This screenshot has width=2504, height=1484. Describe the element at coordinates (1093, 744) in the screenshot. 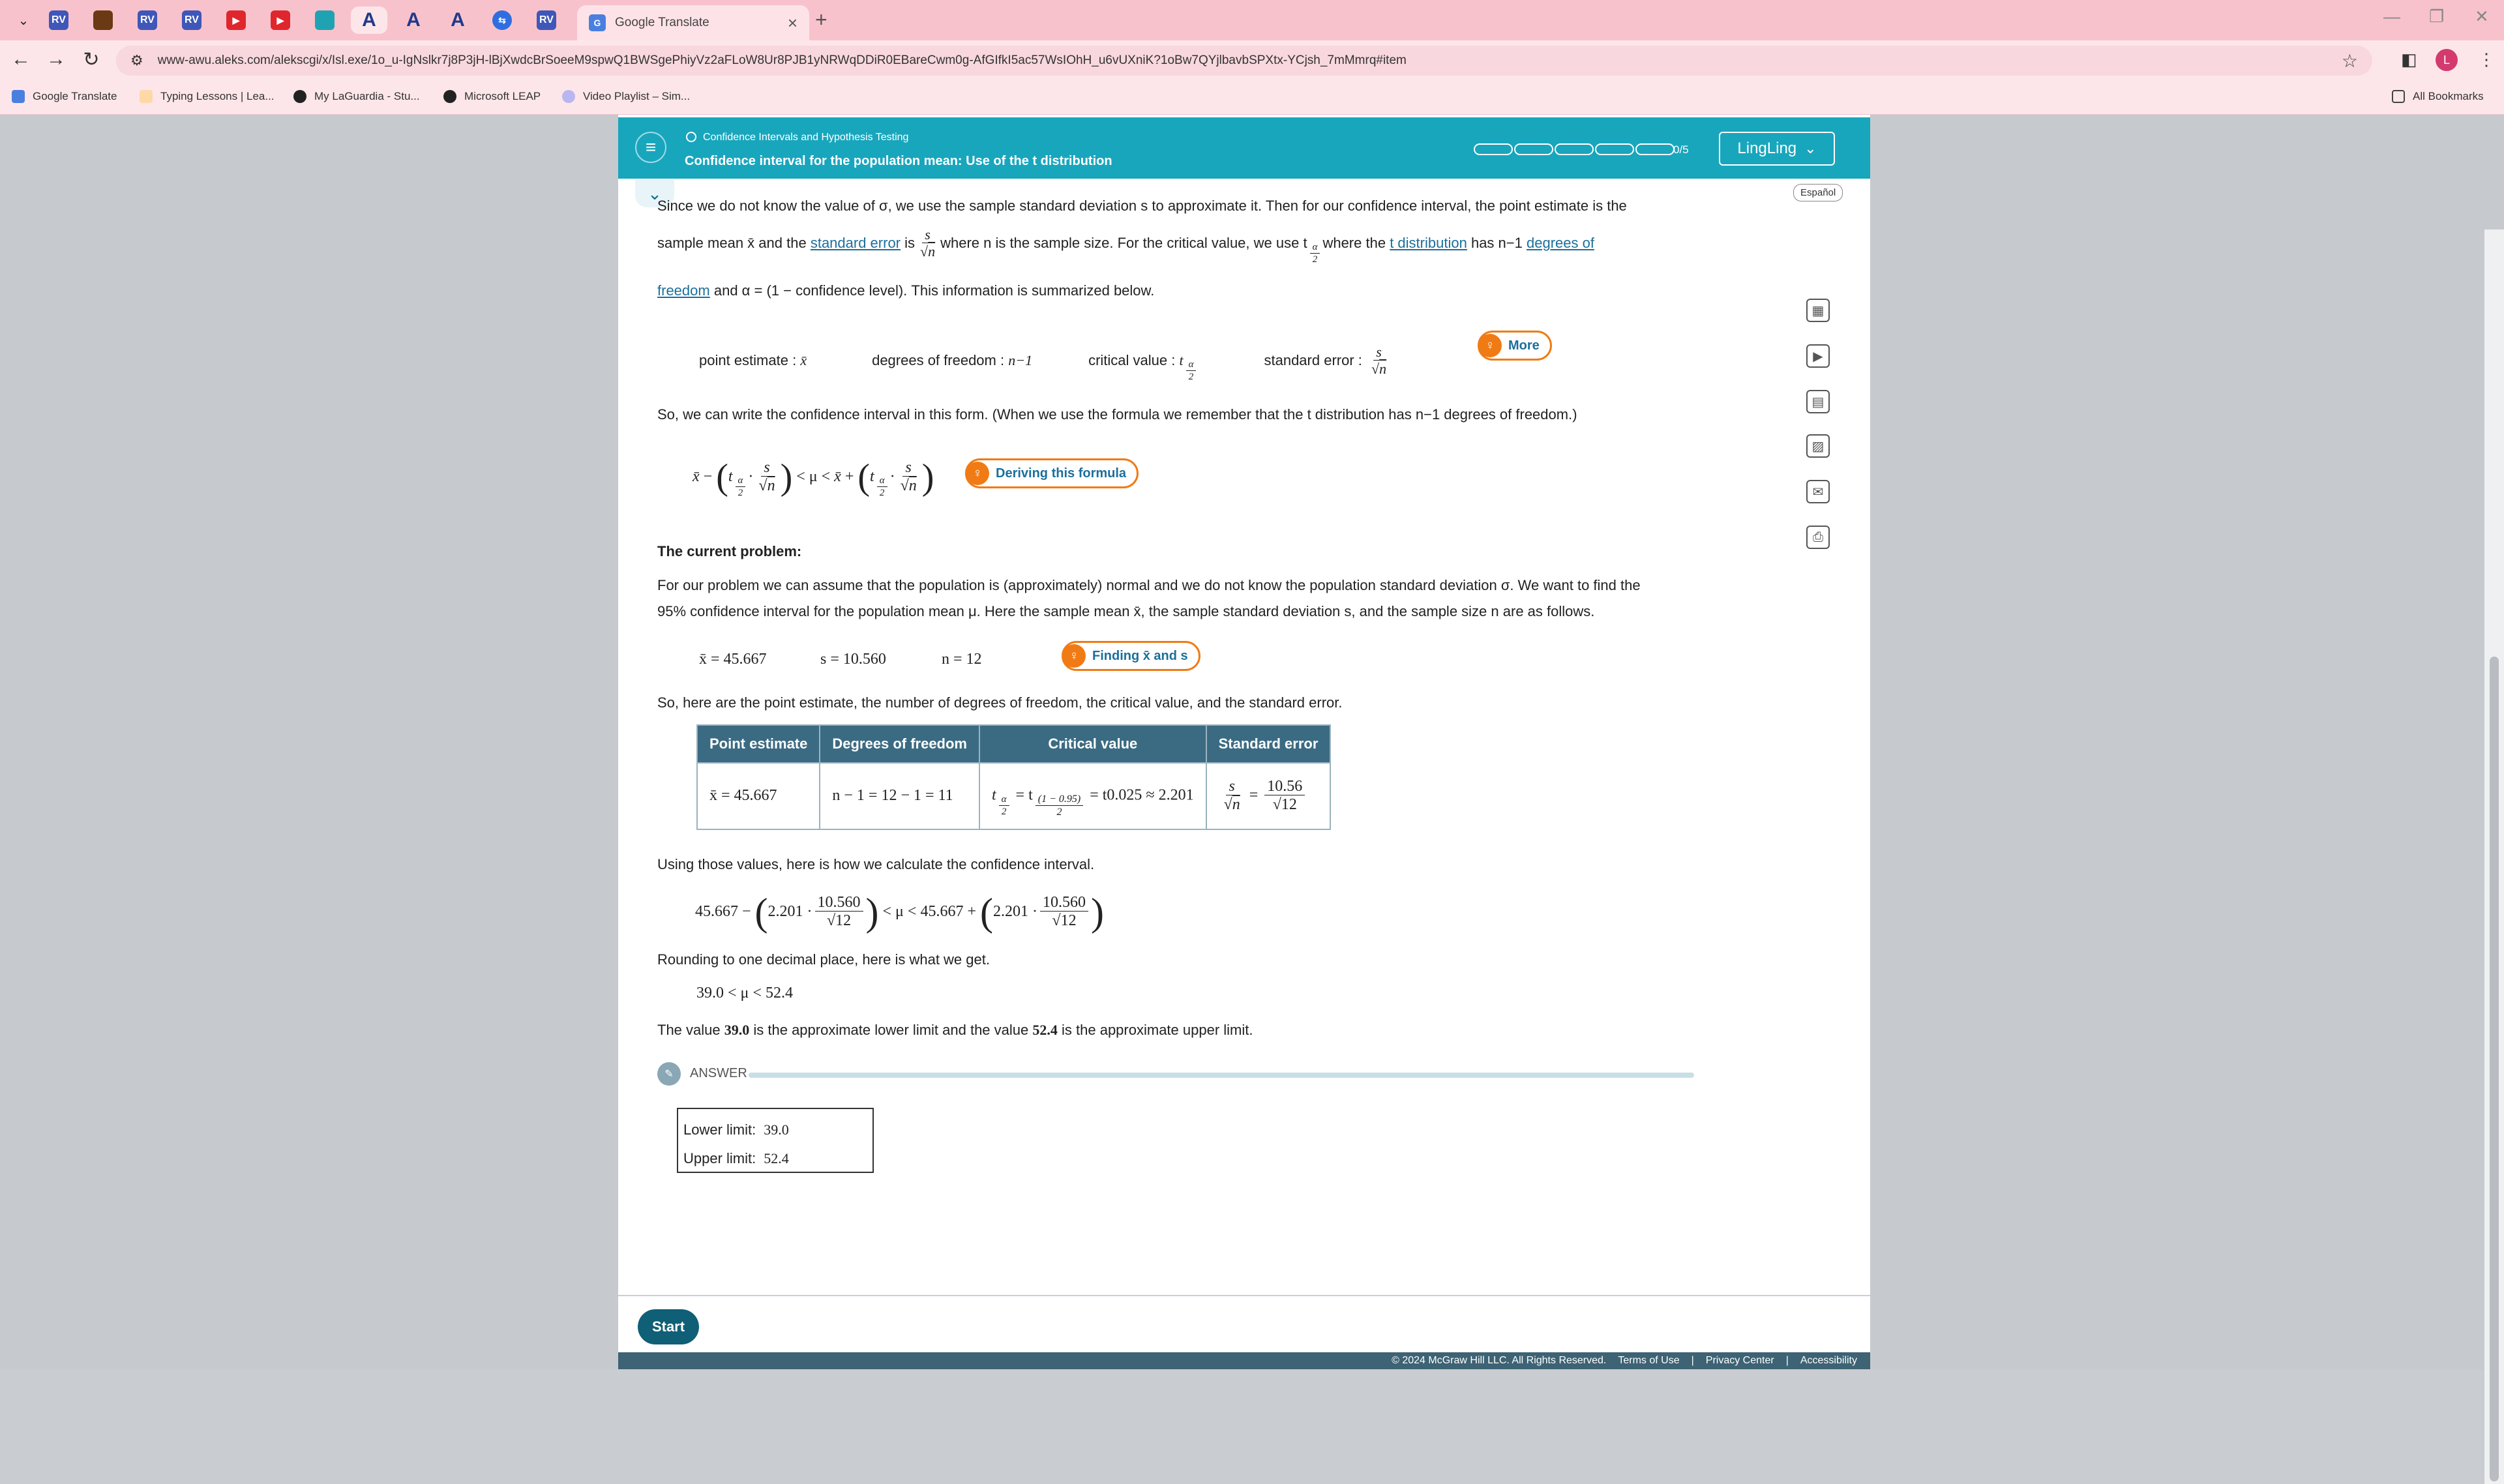

I see `header-critical-value: Critical value` at that location.